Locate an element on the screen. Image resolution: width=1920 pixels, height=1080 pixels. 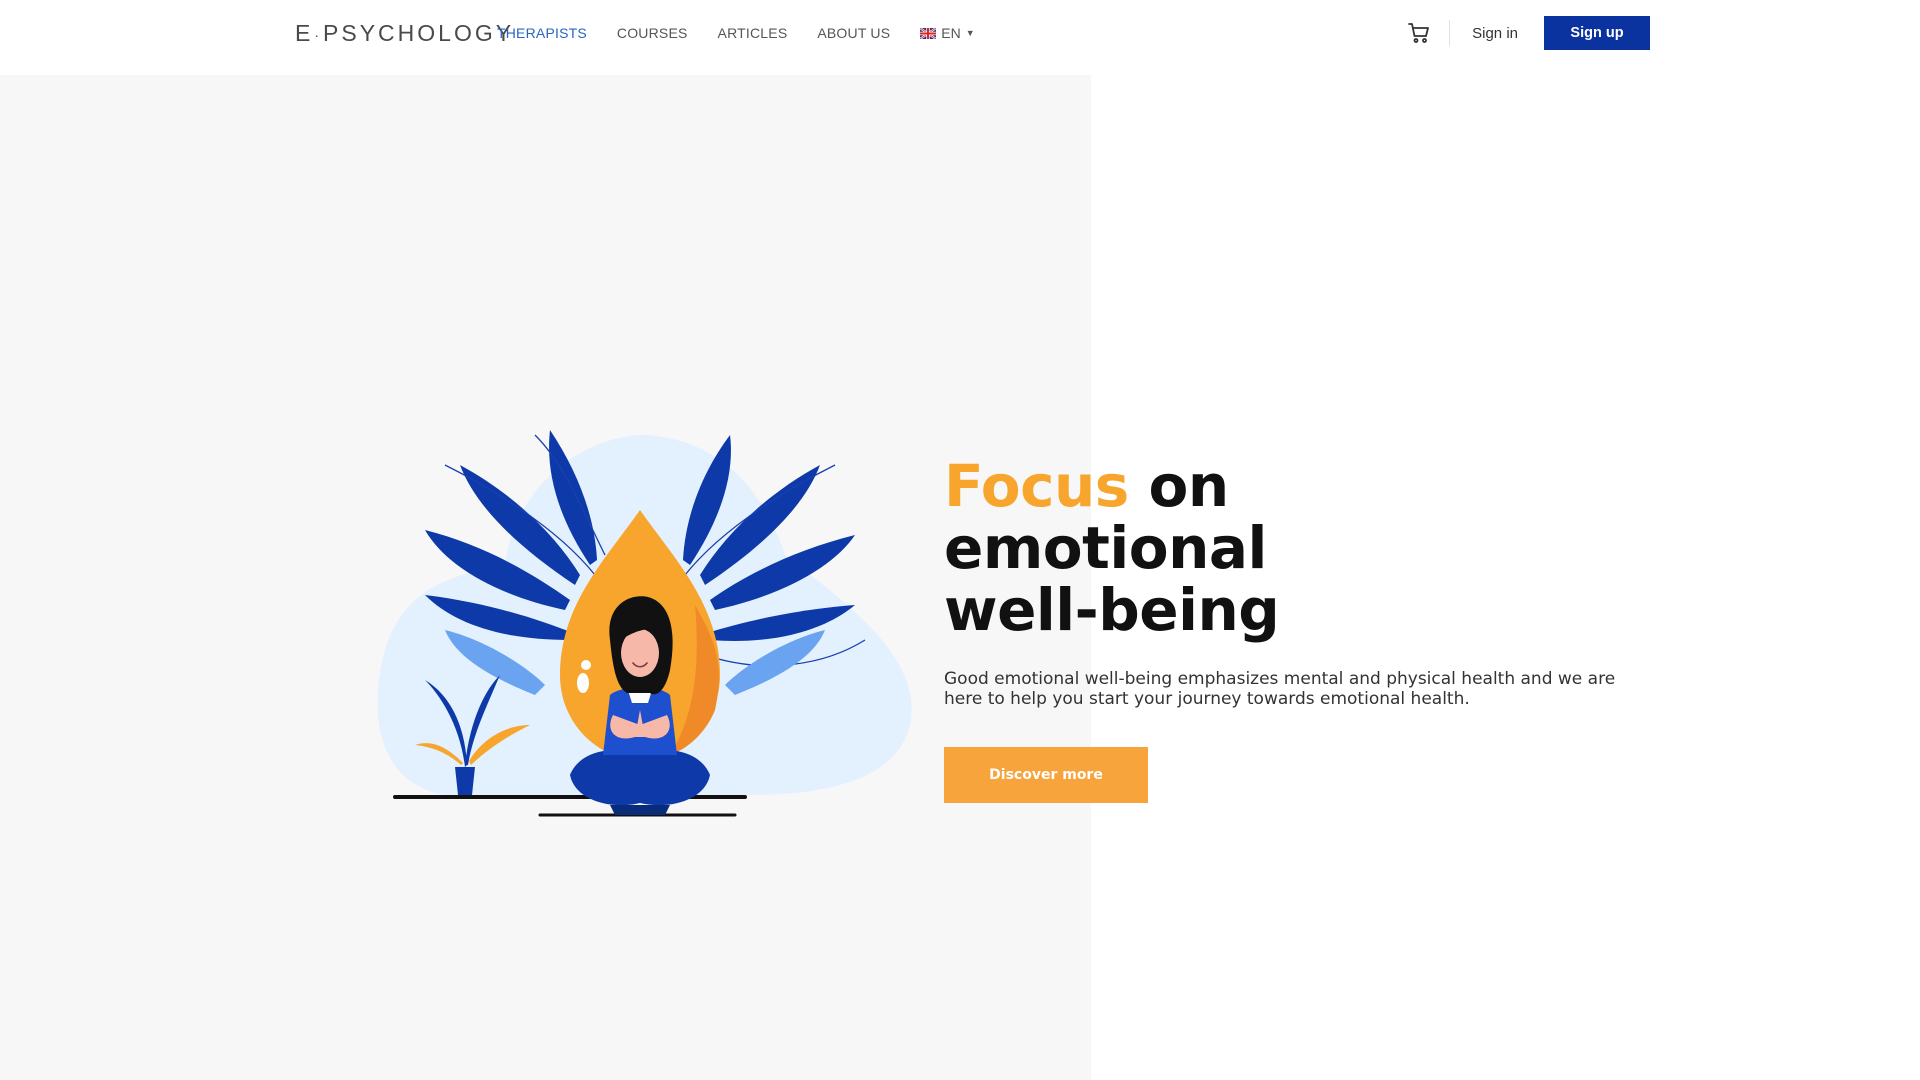
hero-title-part-1: on is located at coordinates (1179, 486).